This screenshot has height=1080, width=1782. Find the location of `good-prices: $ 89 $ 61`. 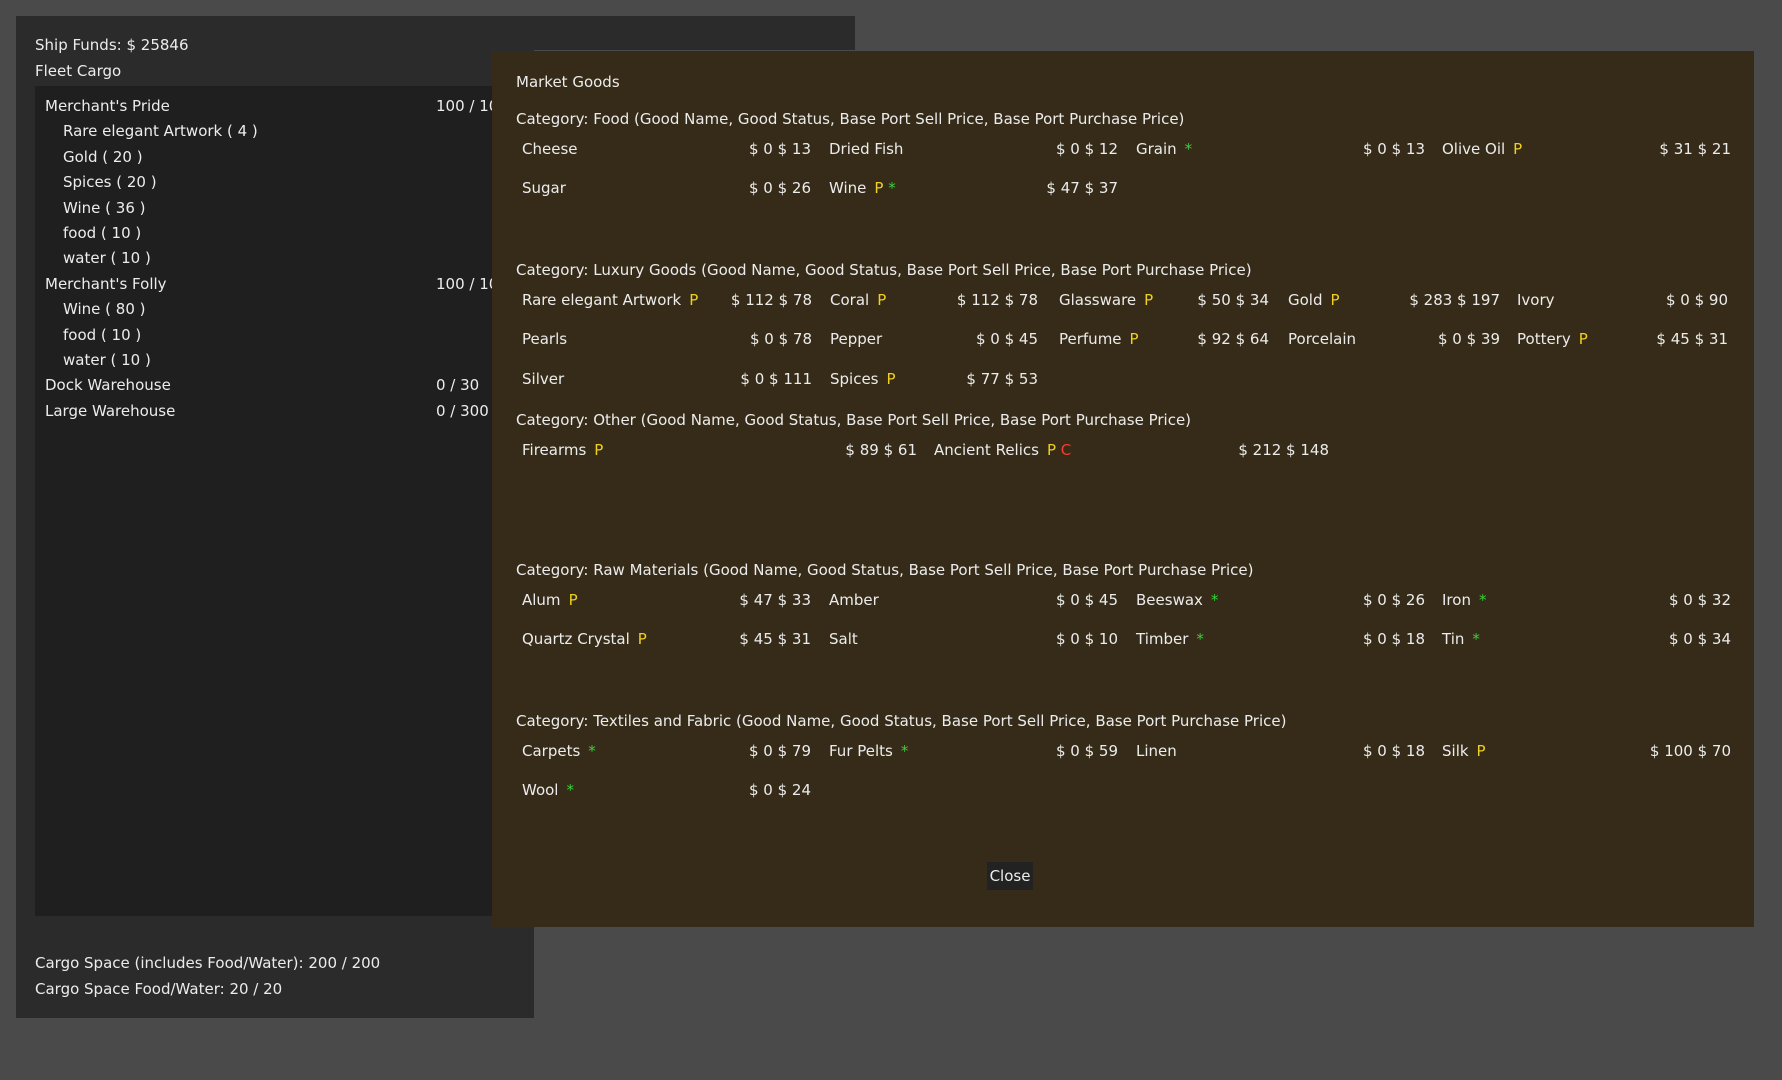

good-prices: $ 89 $ 61 is located at coordinates (881, 450).